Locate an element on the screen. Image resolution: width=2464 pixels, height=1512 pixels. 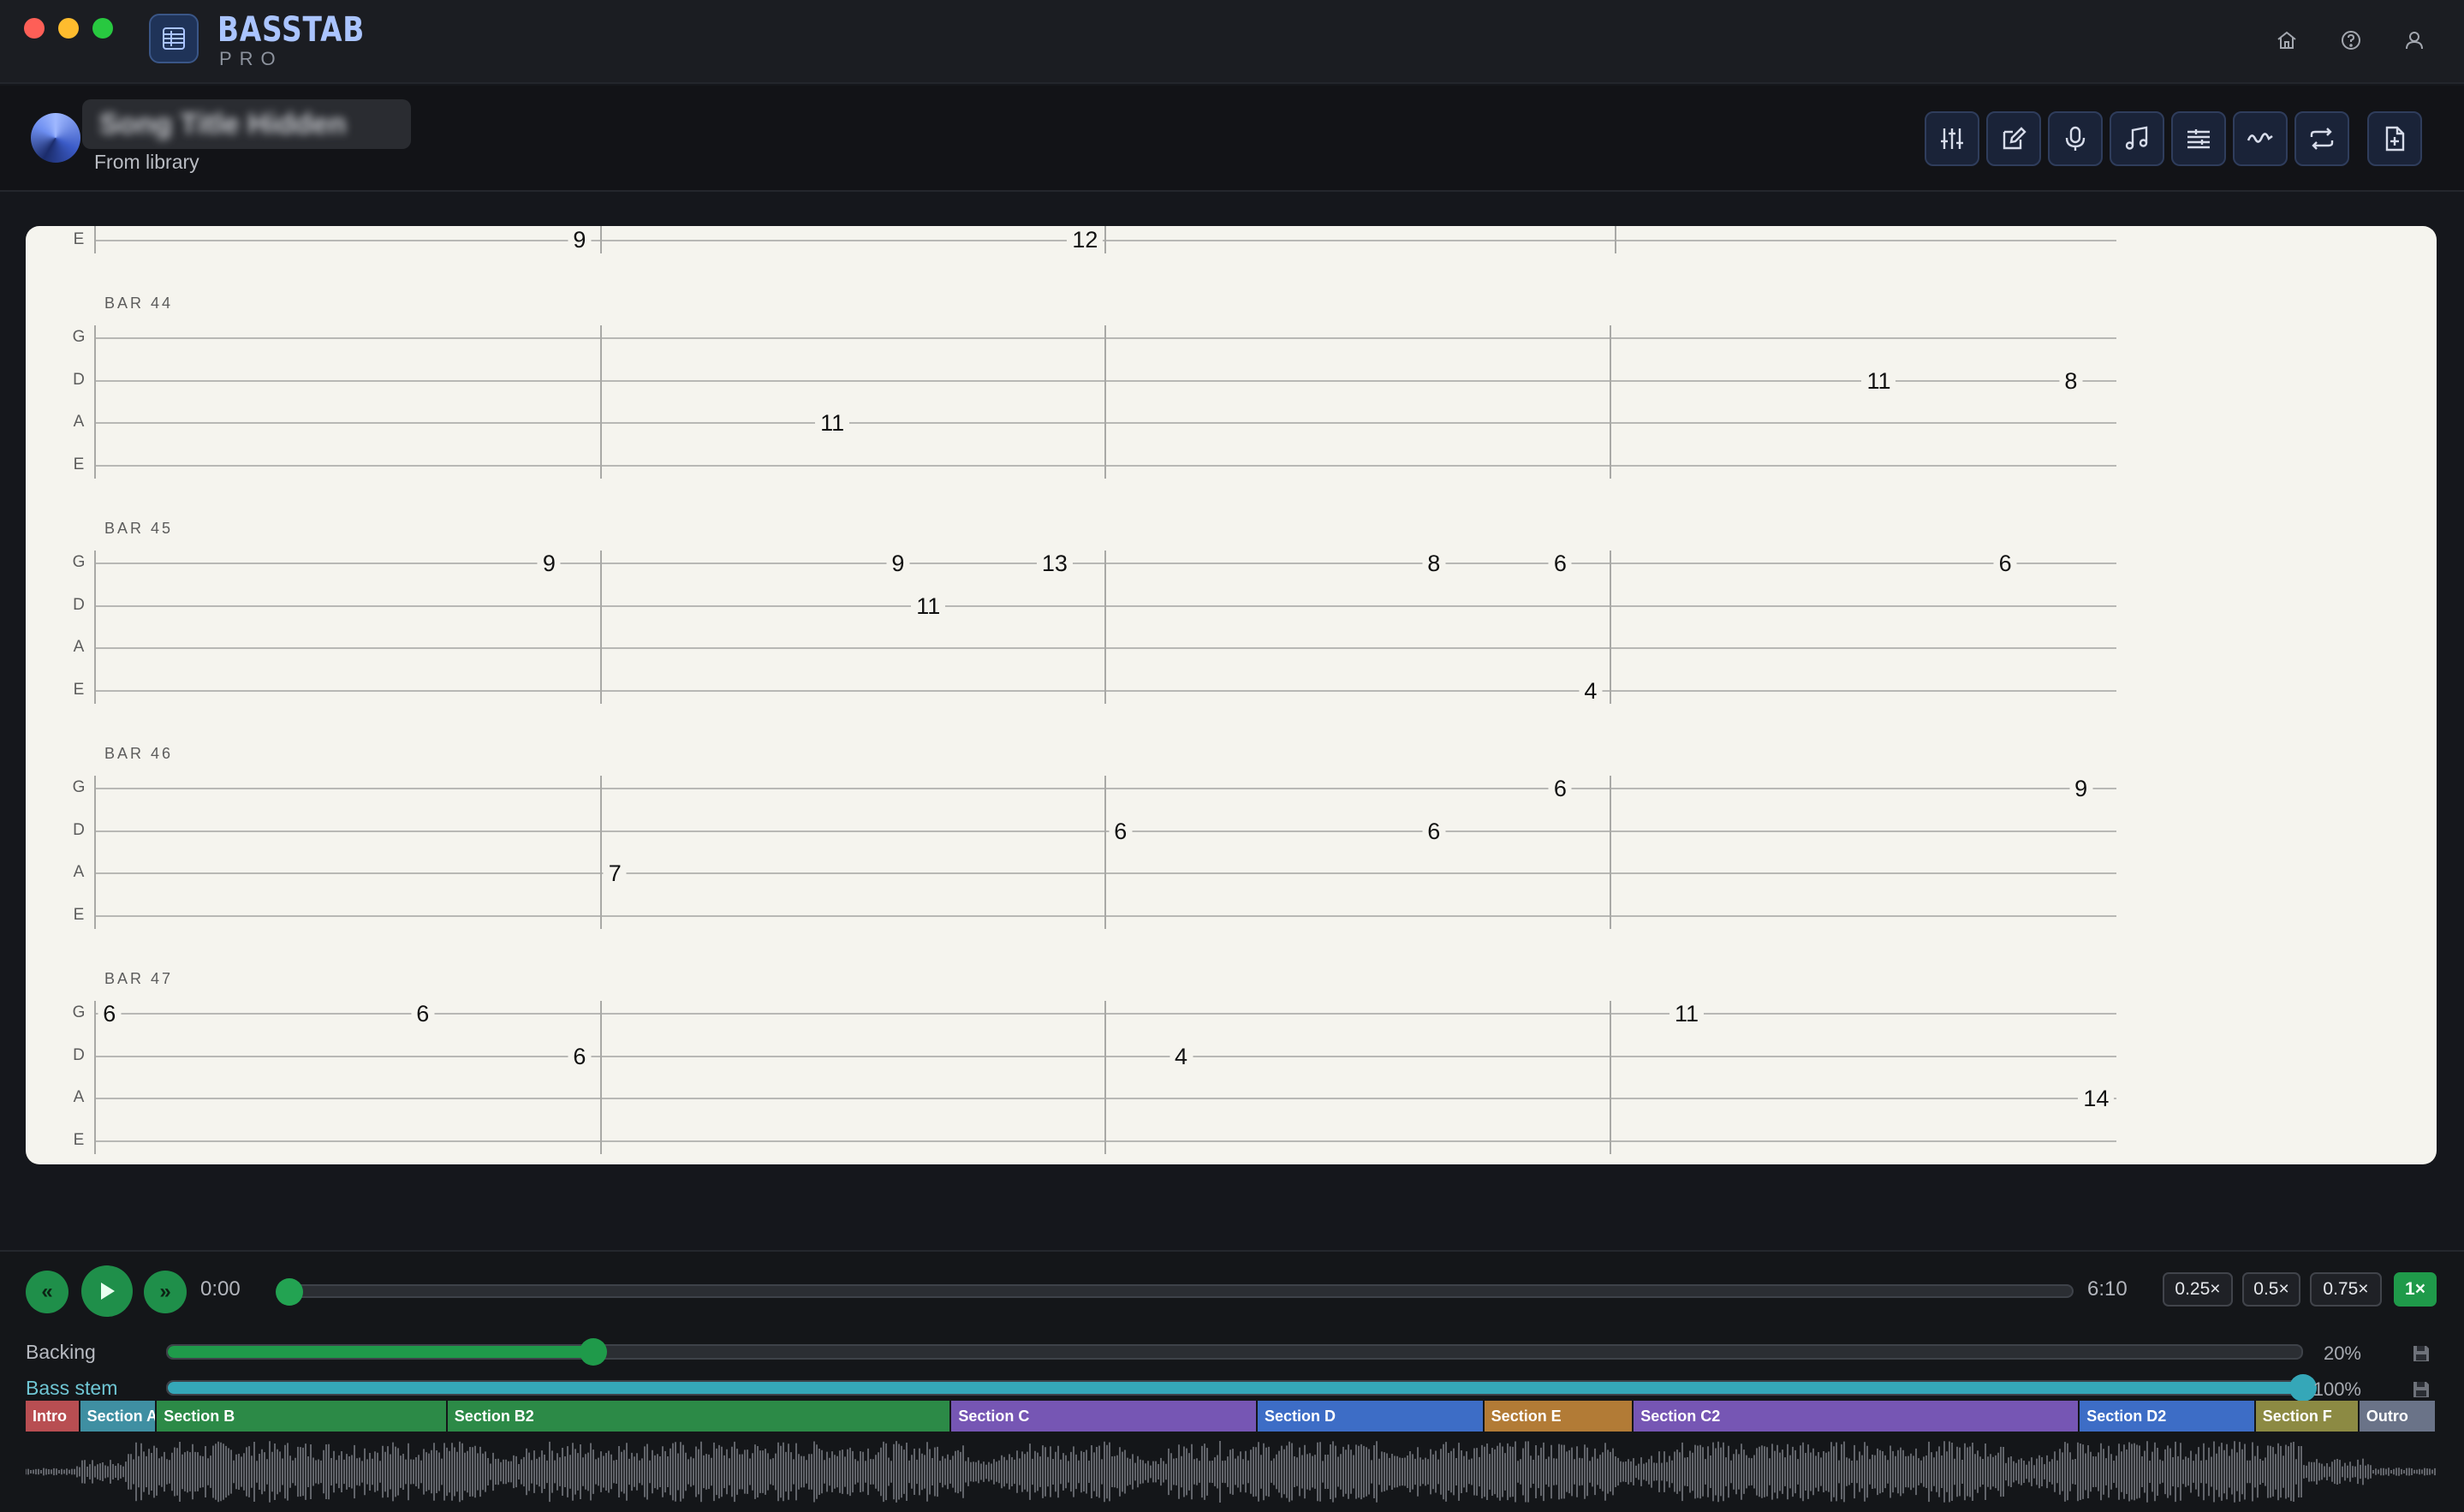
bar-label: BAR 46 is located at coordinates (139, 753).